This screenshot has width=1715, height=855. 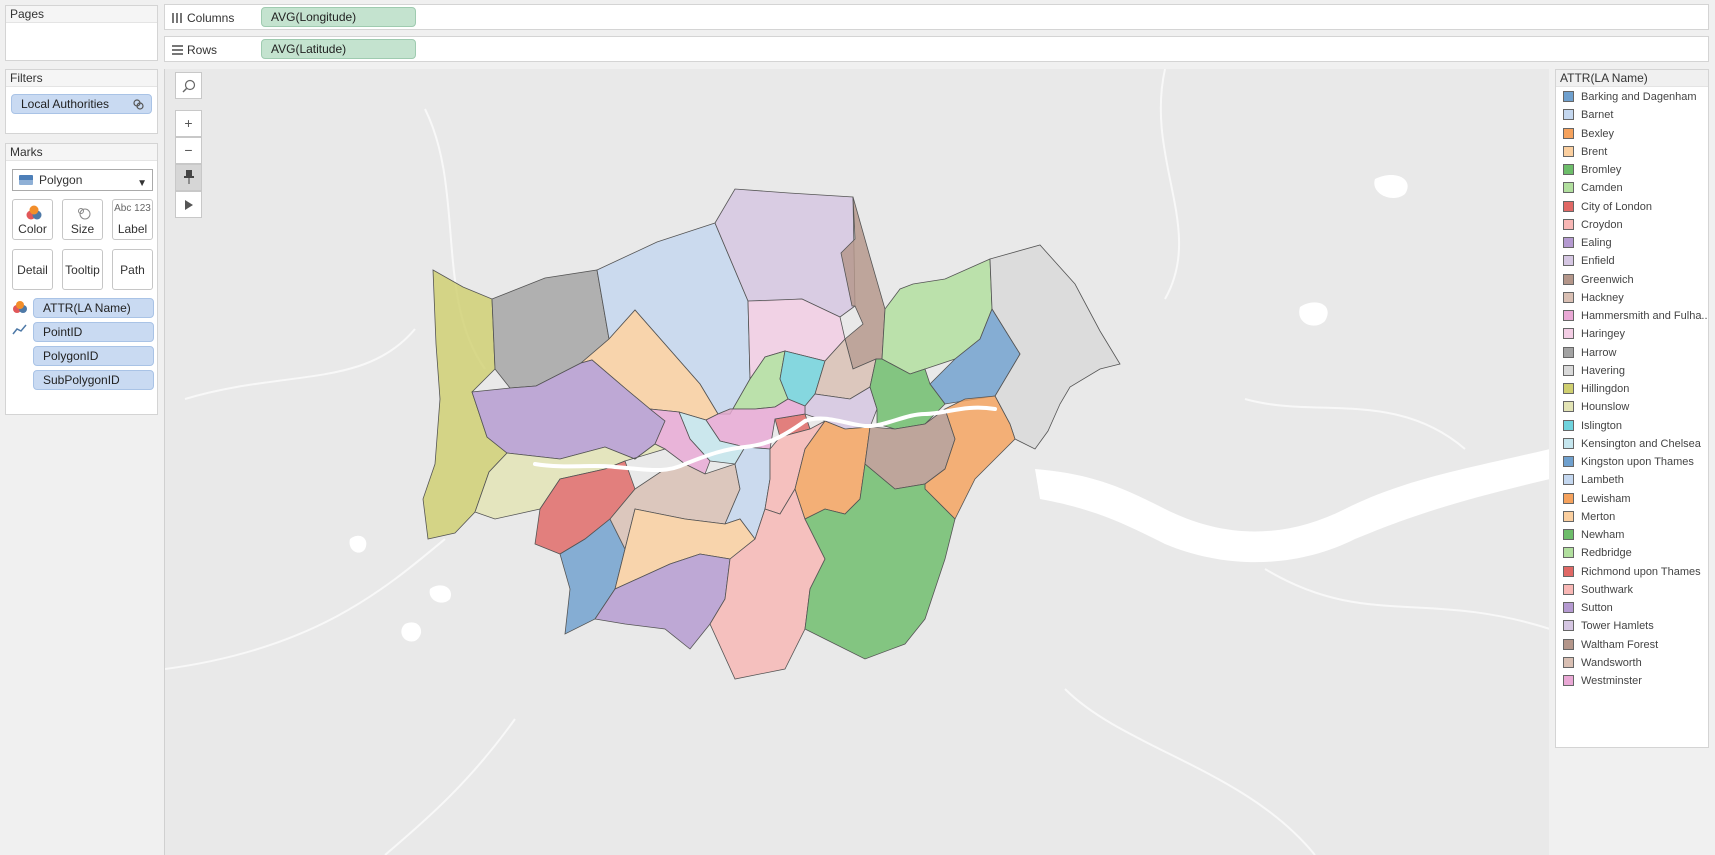 I want to click on legend-item: Tower Hamlets, so click(x=1634, y=628).